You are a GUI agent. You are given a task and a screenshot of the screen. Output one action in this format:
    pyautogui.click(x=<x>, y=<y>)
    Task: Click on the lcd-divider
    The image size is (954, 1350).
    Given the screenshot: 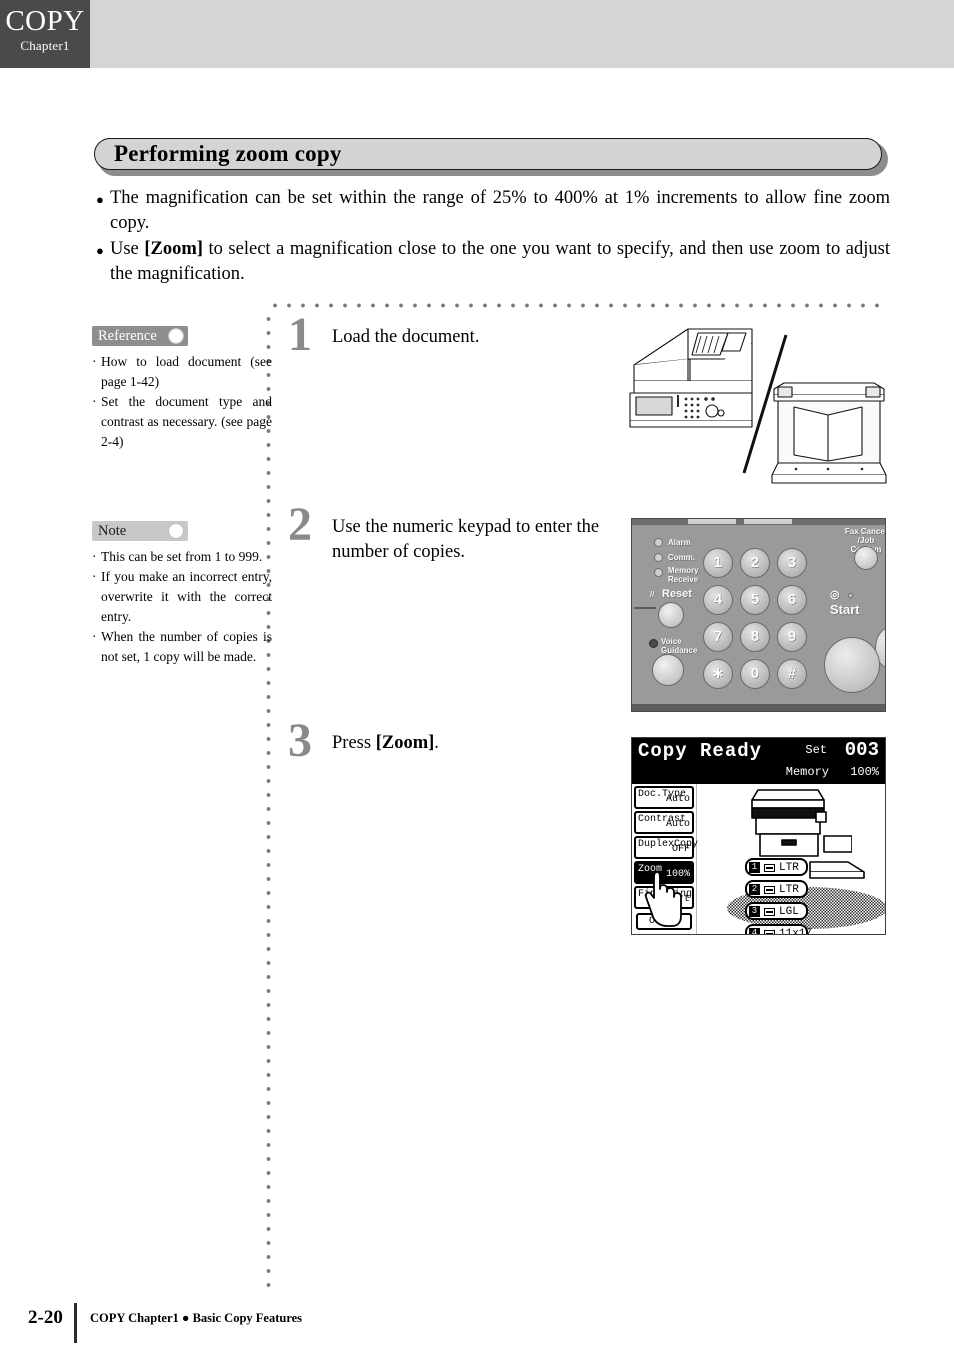 What is the action you would take?
    pyautogui.click(x=696, y=859)
    